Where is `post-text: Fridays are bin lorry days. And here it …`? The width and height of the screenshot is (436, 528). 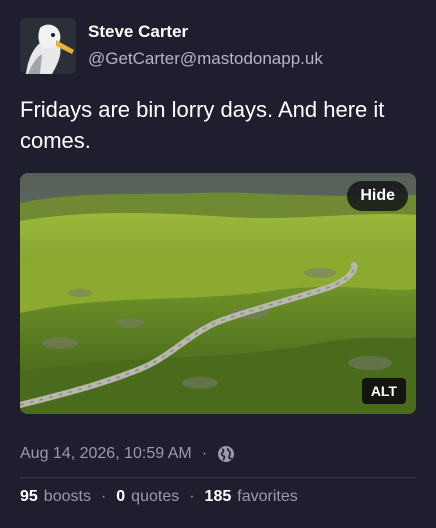
post-text: Fridays are bin lorry days. And here it … is located at coordinates (202, 125).